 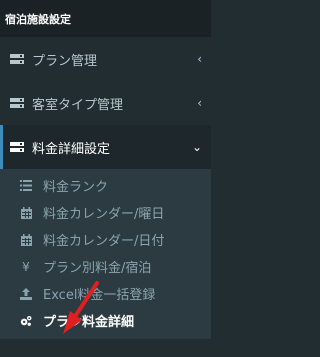 What do you see at coordinates (26, 266) in the screenshot?
I see `yen-icon: ¥` at bounding box center [26, 266].